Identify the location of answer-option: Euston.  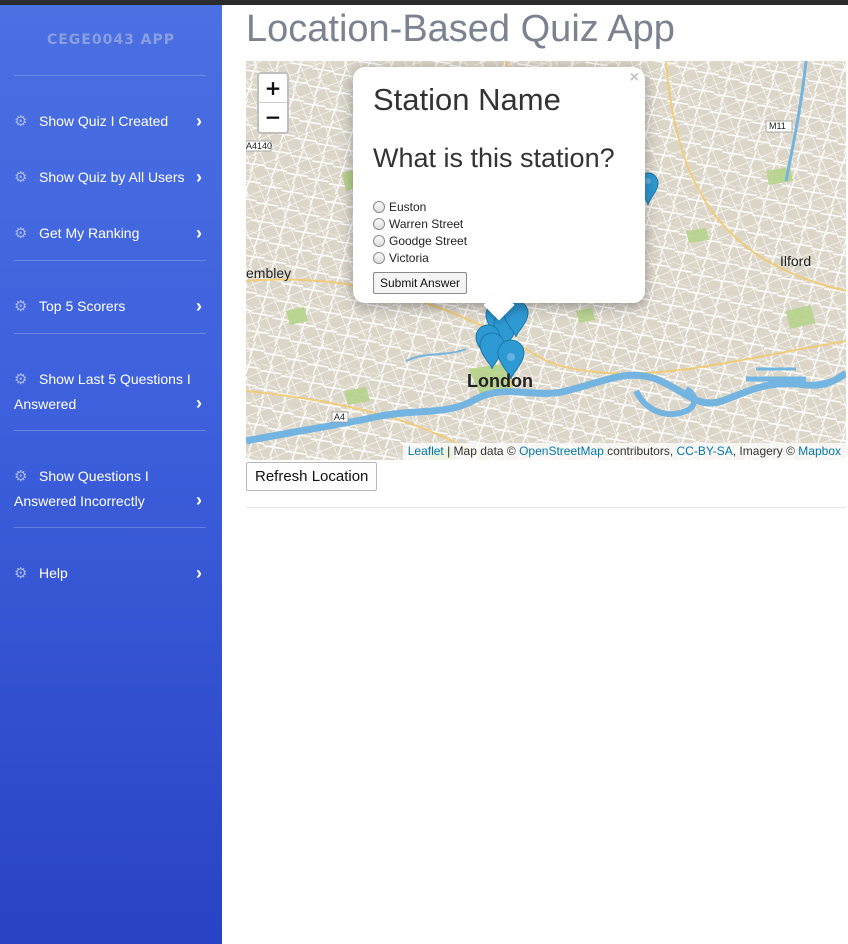
(399, 207).